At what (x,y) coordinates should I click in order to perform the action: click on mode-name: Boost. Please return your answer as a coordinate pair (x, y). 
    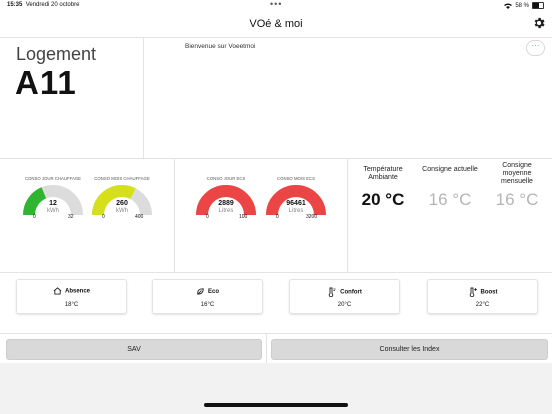
    Looking at the image, I should click on (489, 292).